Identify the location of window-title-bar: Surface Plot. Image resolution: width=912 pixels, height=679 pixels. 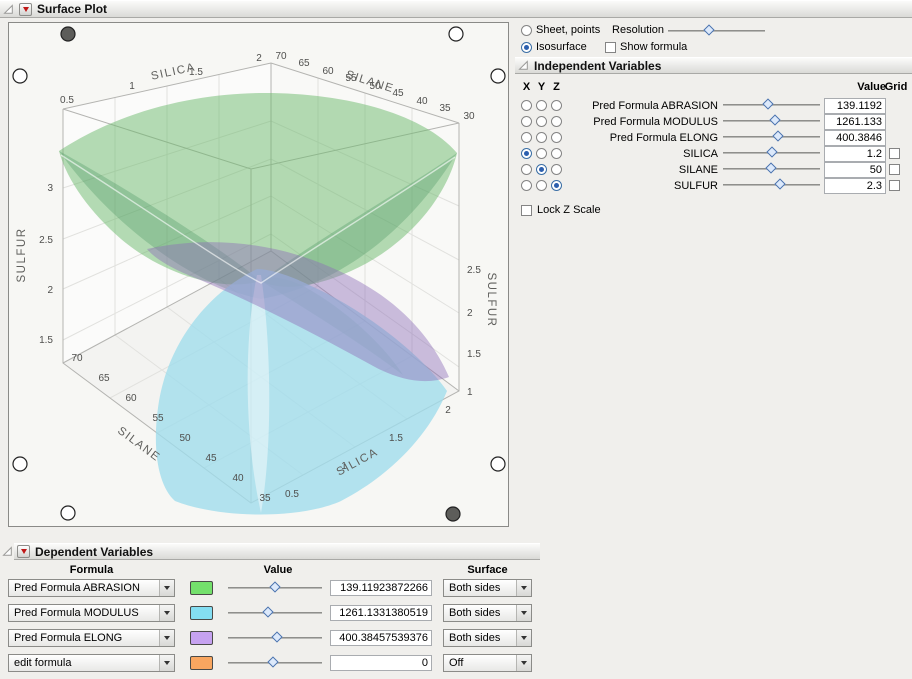
(456, 9).